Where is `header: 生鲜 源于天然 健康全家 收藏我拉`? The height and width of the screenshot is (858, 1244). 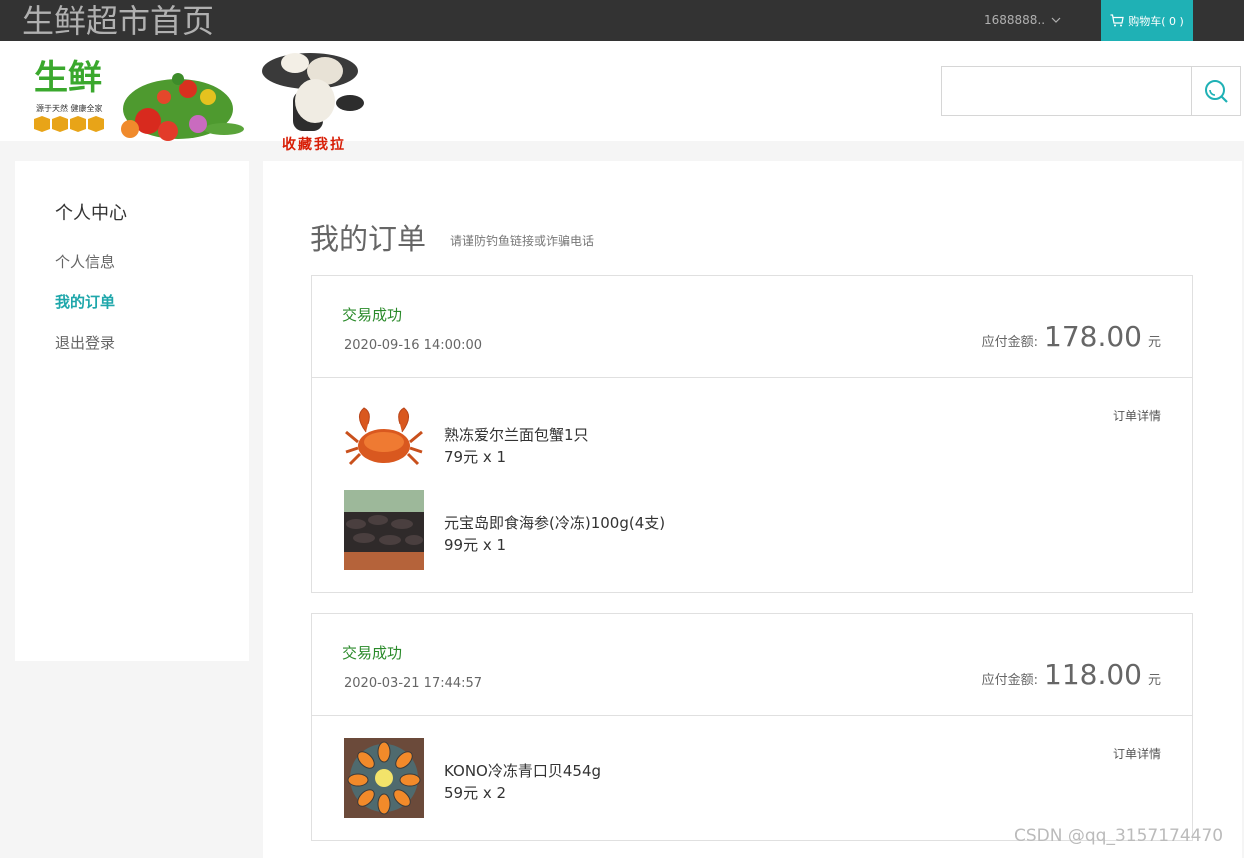 header: 生鲜 源于天然 健康全家 收藏我拉 is located at coordinates (622, 97).